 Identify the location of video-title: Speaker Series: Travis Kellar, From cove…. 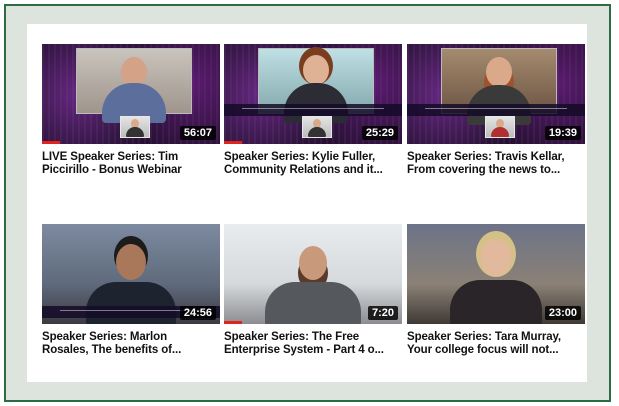
(496, 164).